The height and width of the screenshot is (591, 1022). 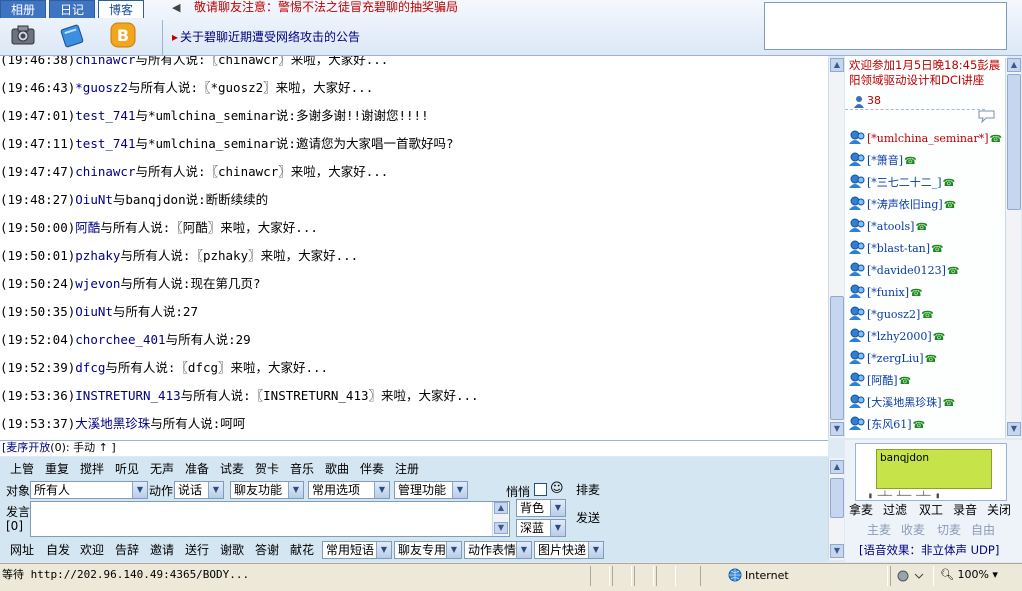 What do you see at coordinates (101, 87) in the screenshot?
I see `sender-name: *guosz2` at bounding box center [101, 87].